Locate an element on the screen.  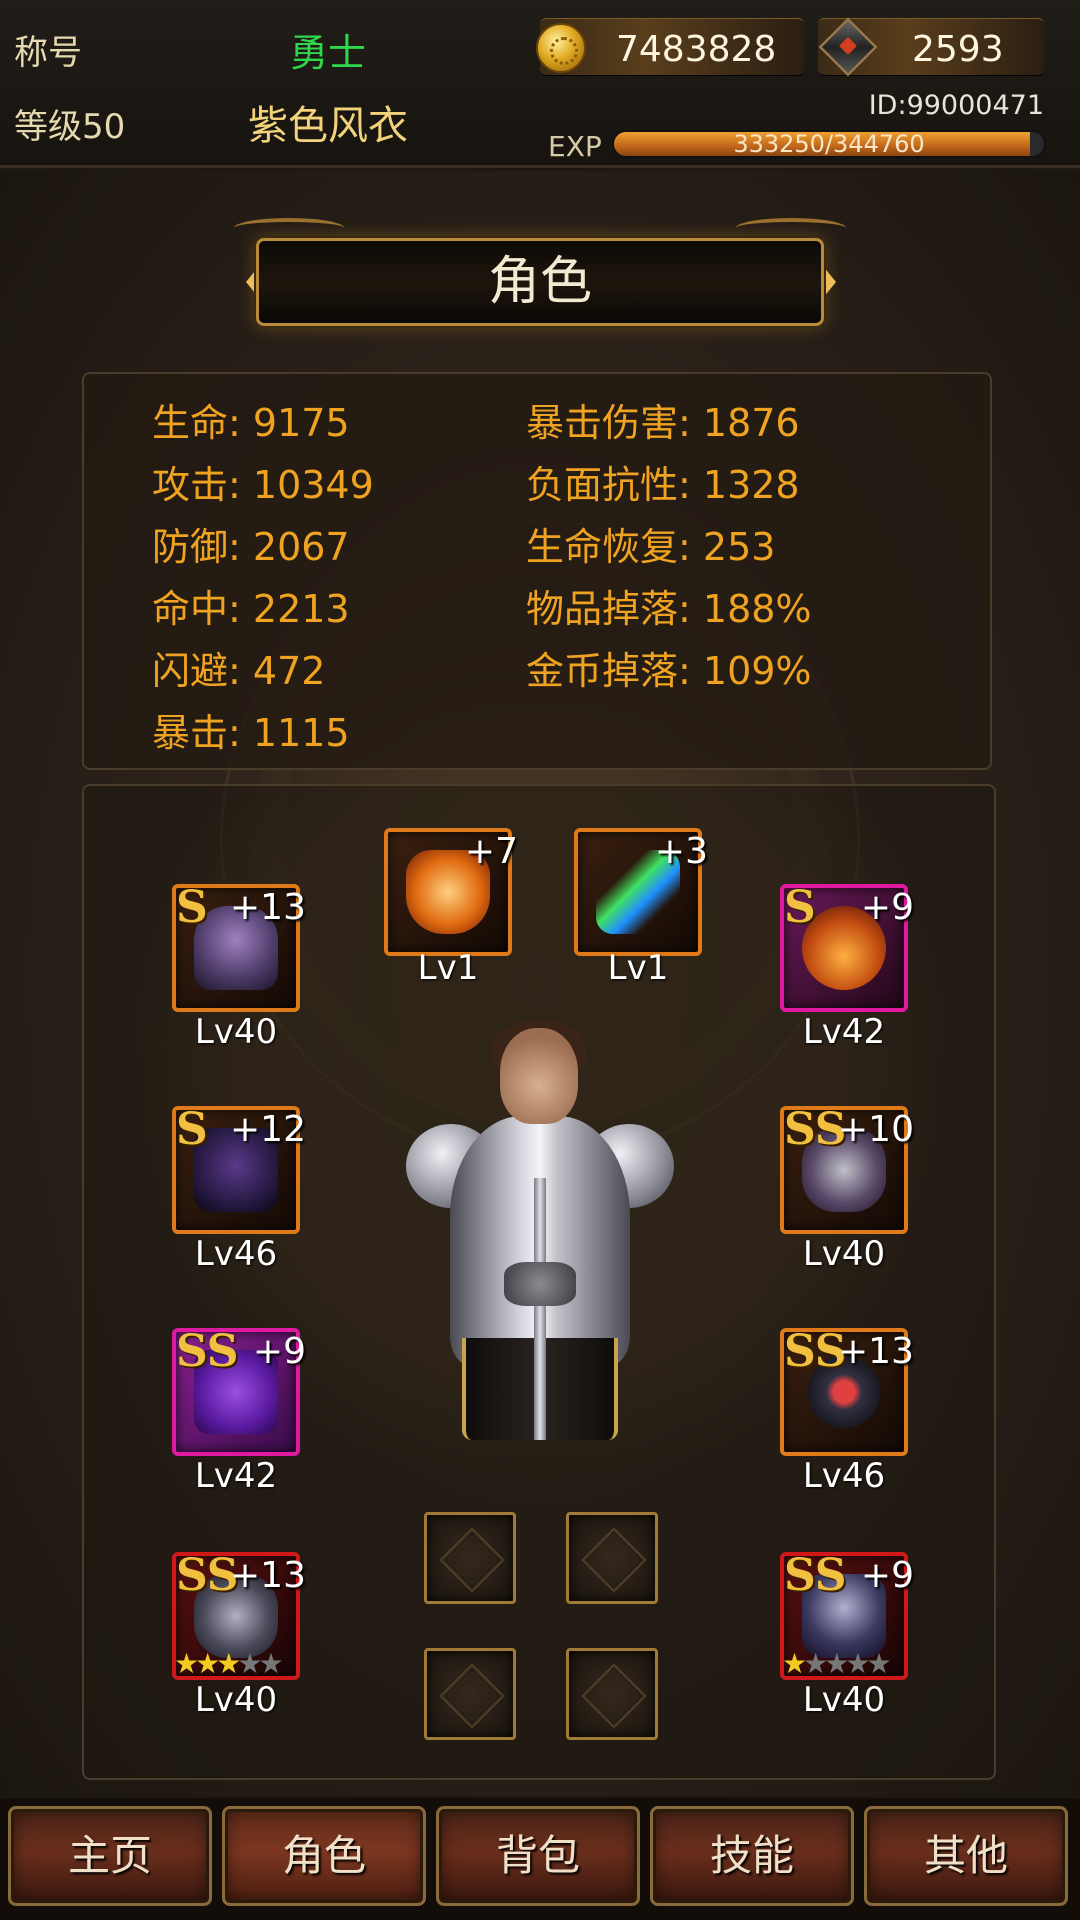
stat-accuracy: 命中: 2213 is located at coordinates (251, 609).